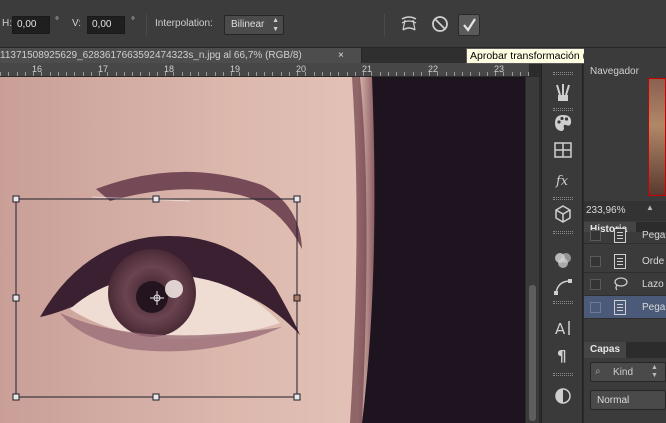  Describe the element at coordinates (77, 23) in the screenshot. I see `v-label: V:` at that location.